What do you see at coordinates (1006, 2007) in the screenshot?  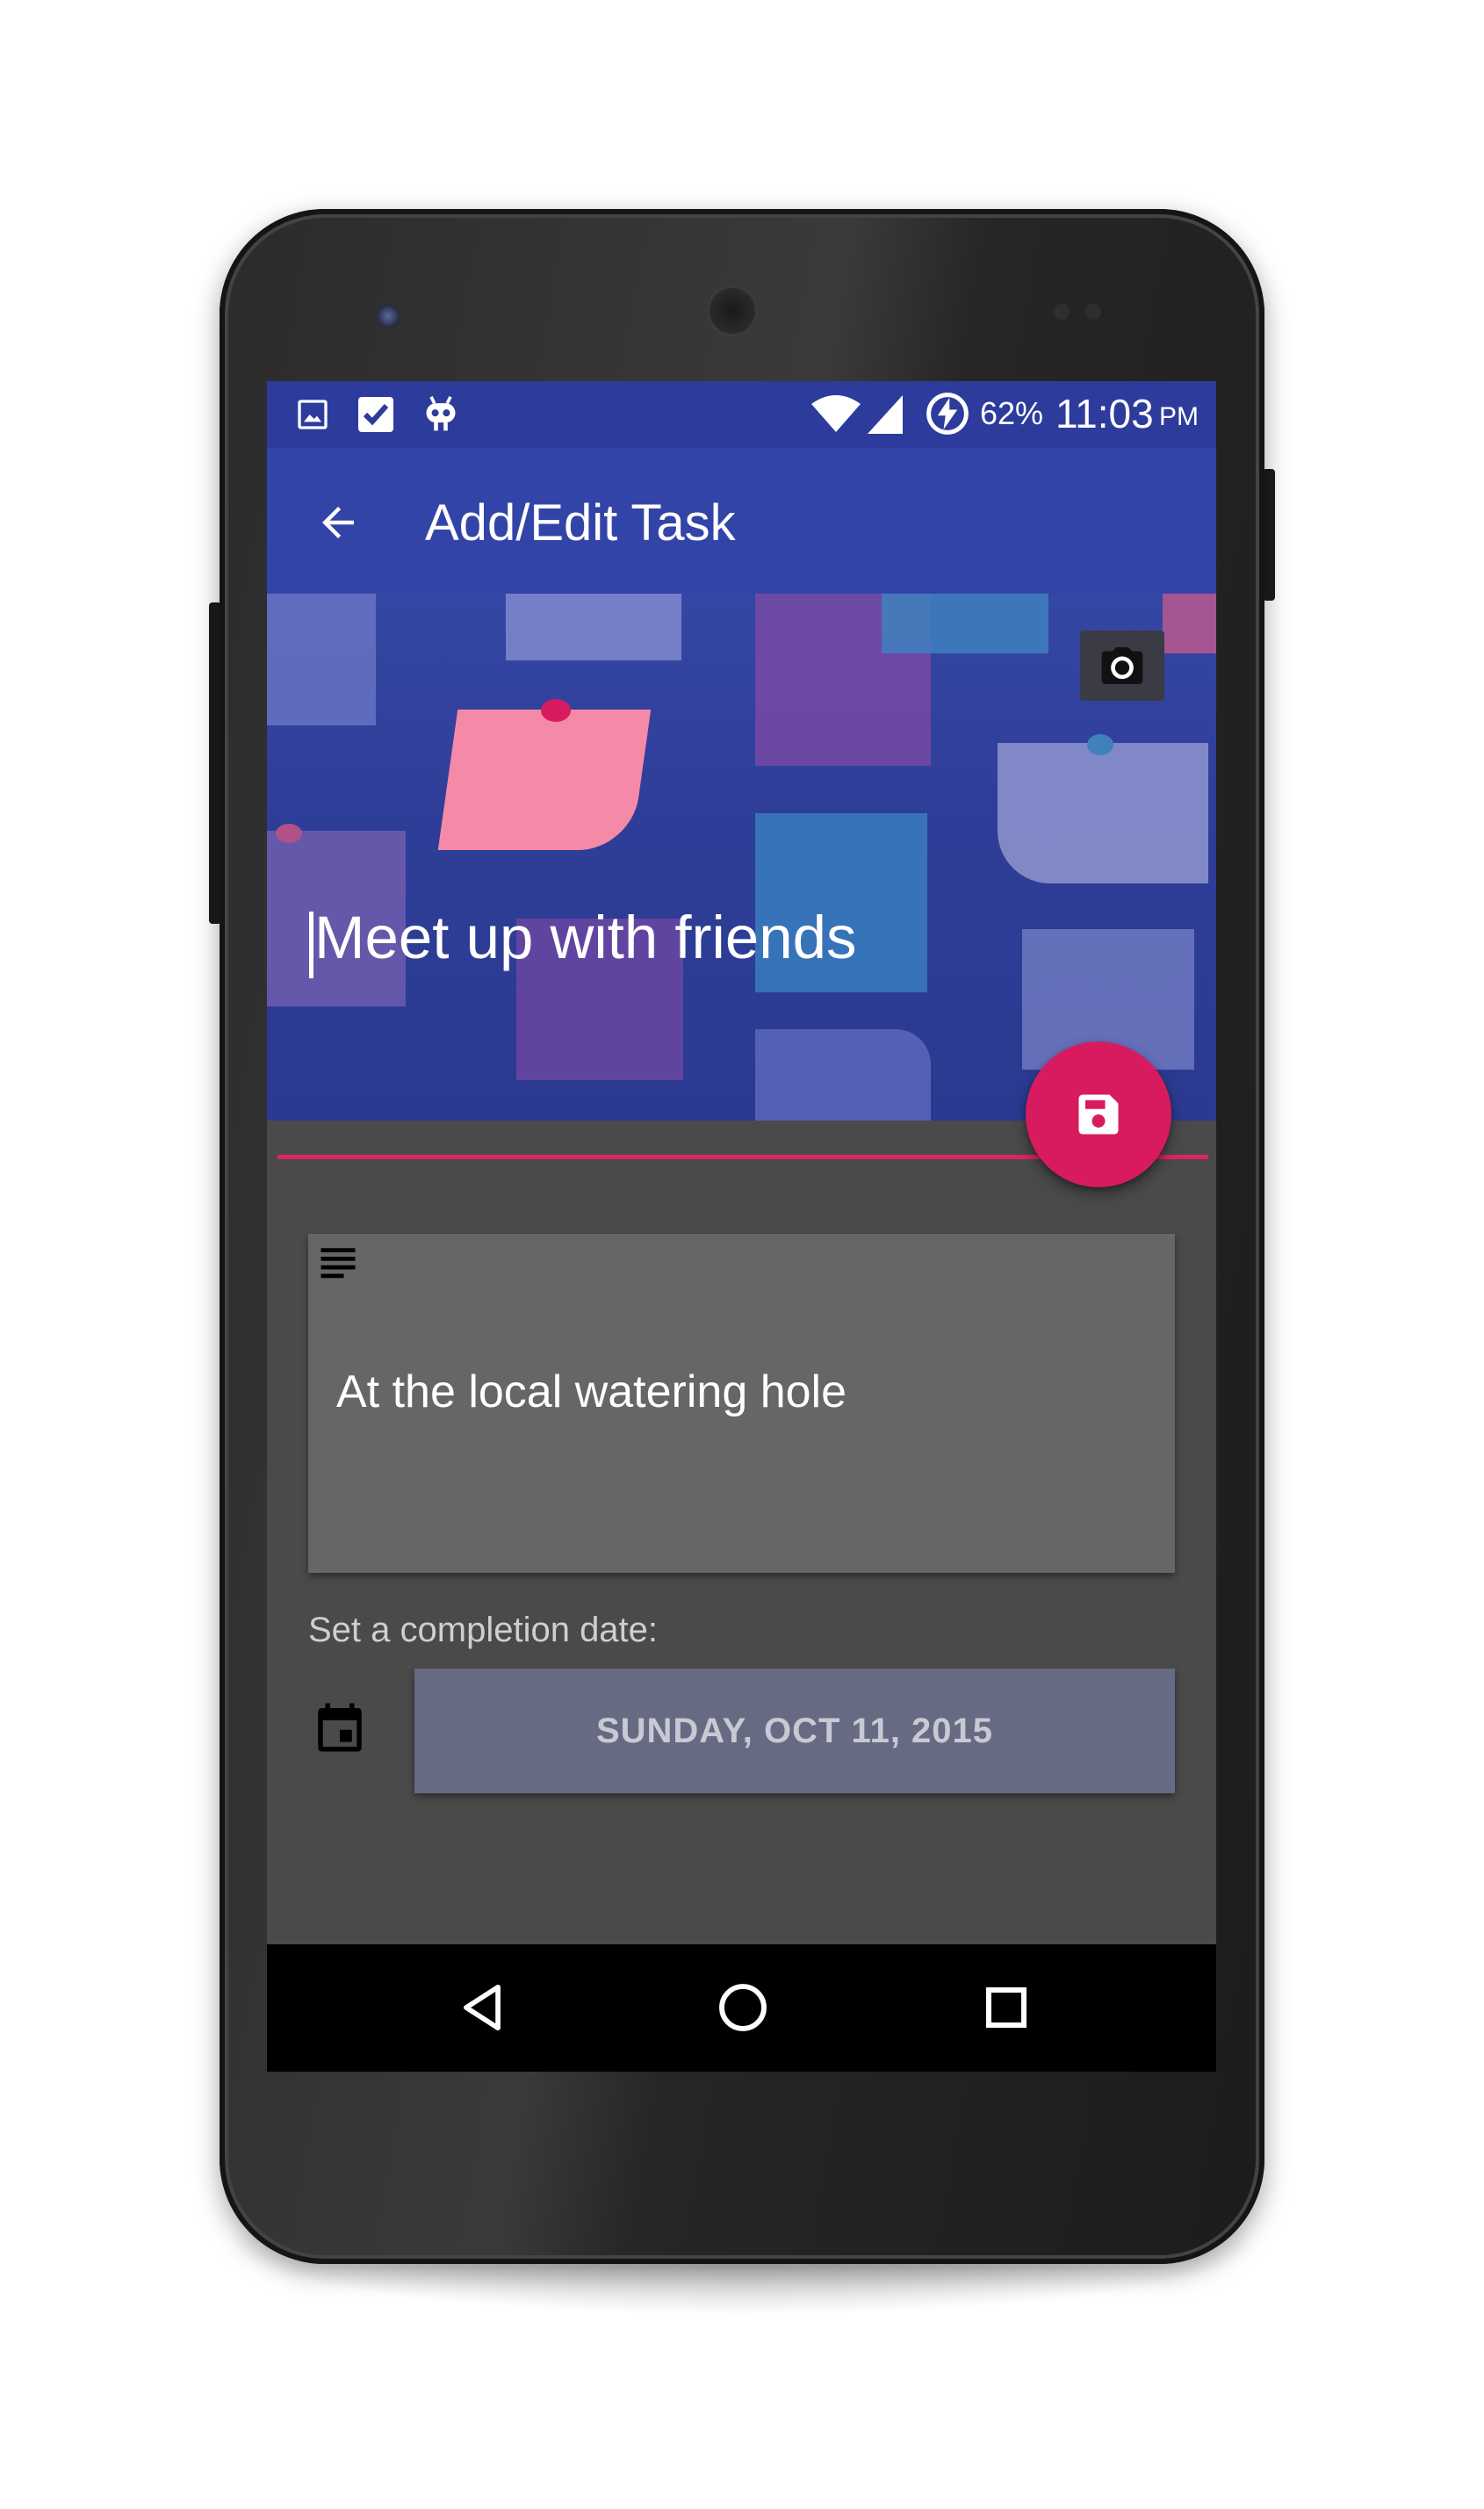 I see `recents-square-icon` at bounding box center [1006, 2007].